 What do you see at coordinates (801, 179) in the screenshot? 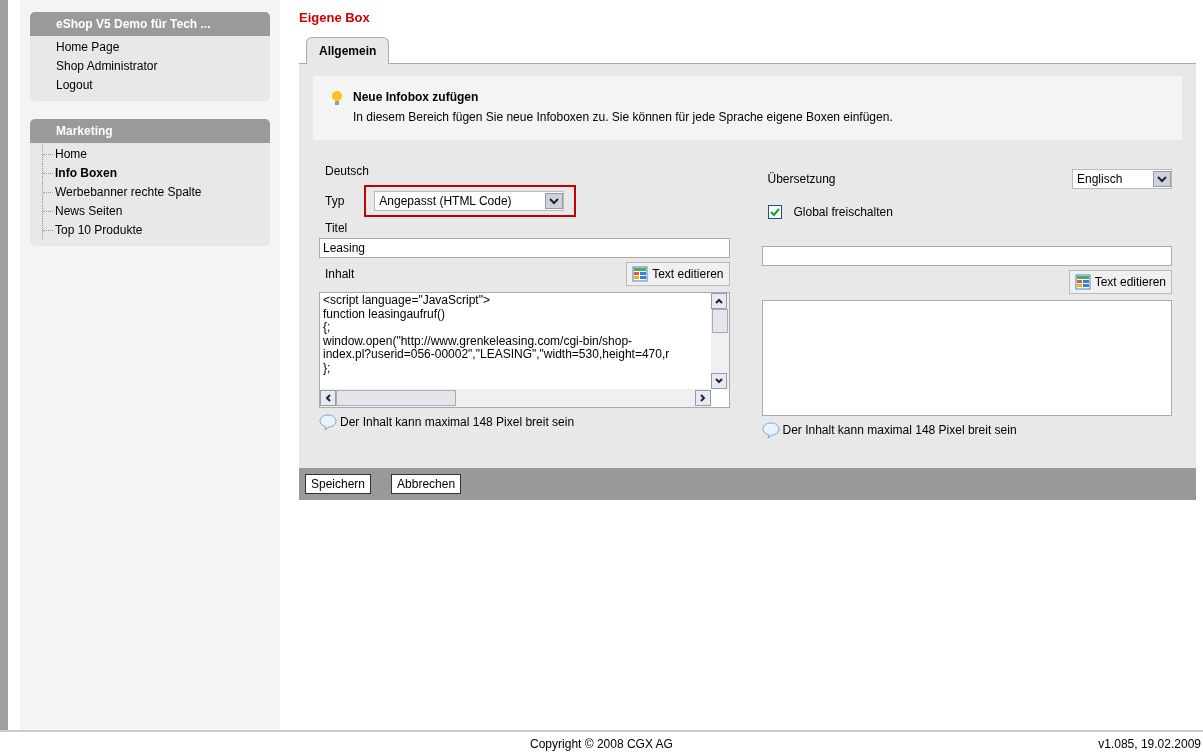
I see `column-heading: Übersetzung` at bounding box center [801, 179].